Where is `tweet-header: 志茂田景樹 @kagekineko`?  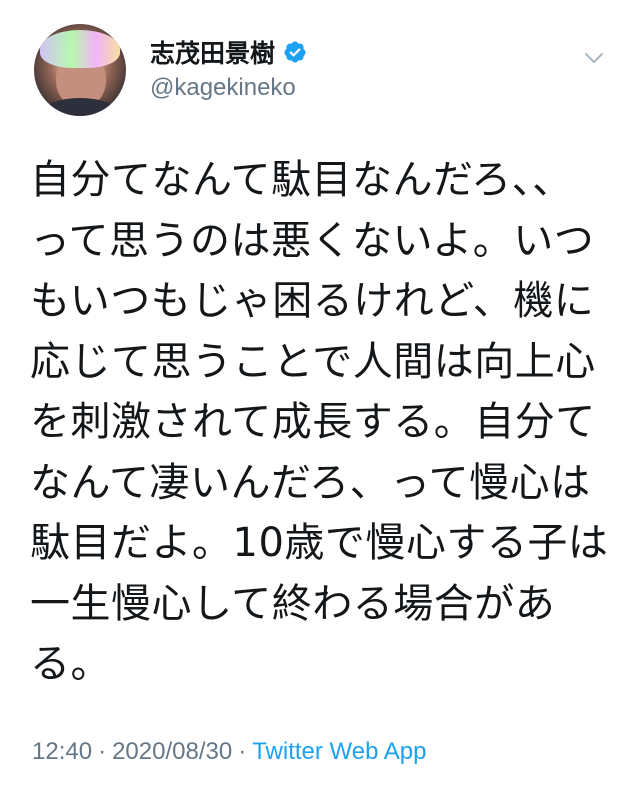 tweet-header: 志茂田景樹 @kagekineko is located at coordinates (324, 72).